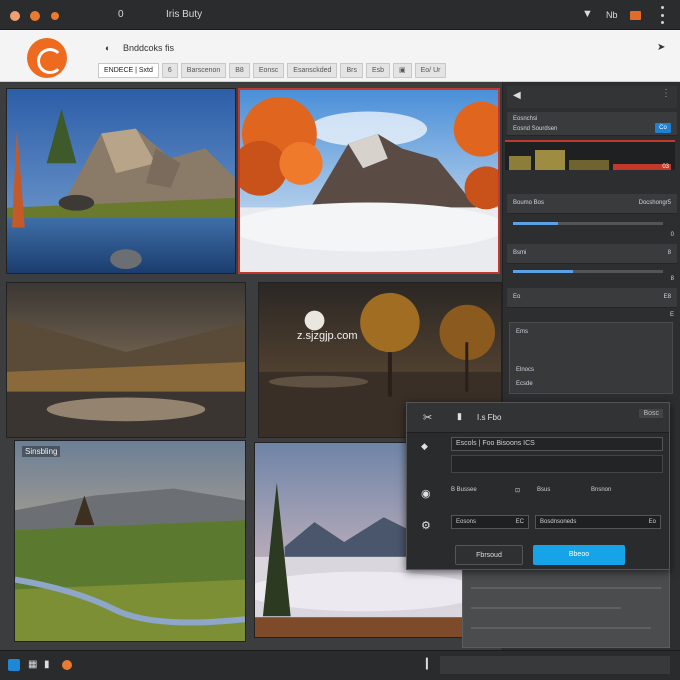 The height and width of the screenshot is (680, 680). I want to click on status-bar: ▦ ▮ ▎, so click(340, 665).